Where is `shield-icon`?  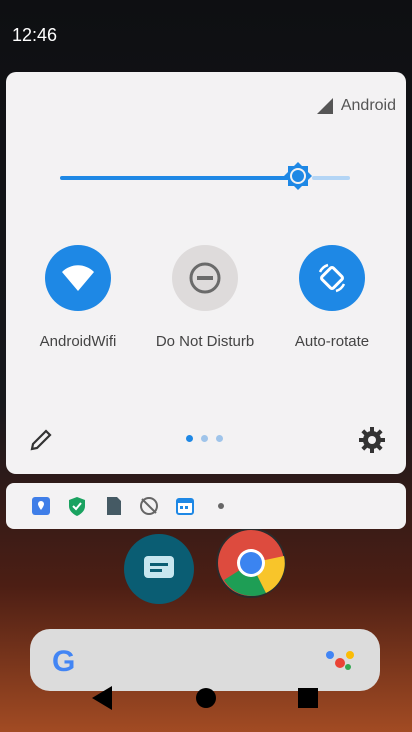
shield-icon is located at coordinates (77, 506).